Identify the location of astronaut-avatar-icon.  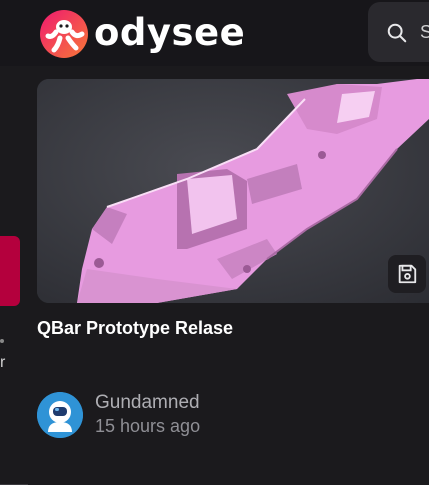
(60, 415).